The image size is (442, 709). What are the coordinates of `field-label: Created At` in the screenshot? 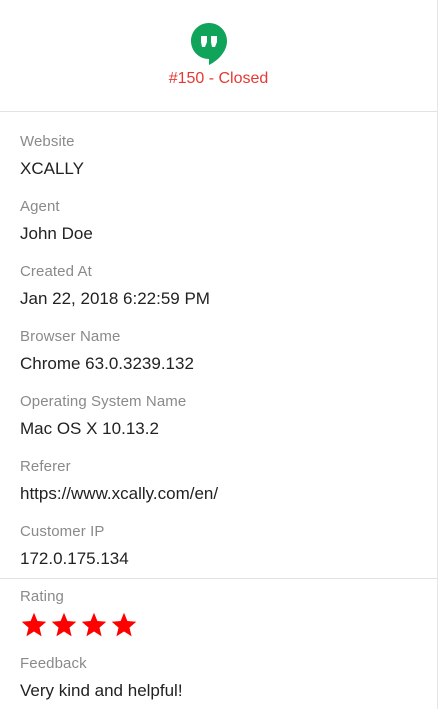 It's located at (56, 271).